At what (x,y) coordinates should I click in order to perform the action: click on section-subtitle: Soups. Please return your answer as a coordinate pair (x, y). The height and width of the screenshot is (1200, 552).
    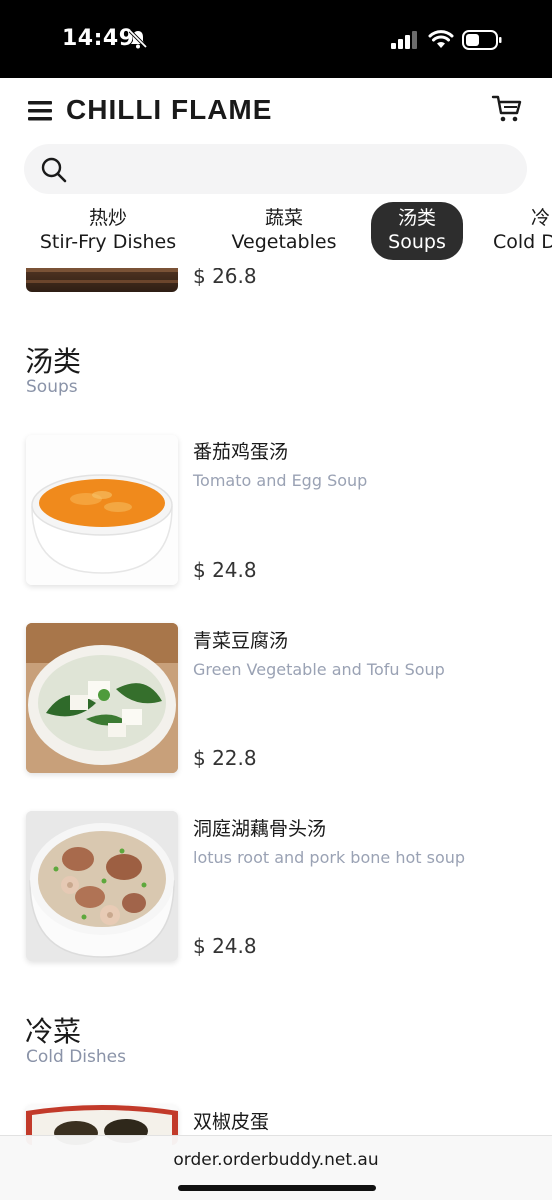
    Looking at the image, I should click on (52, 387).